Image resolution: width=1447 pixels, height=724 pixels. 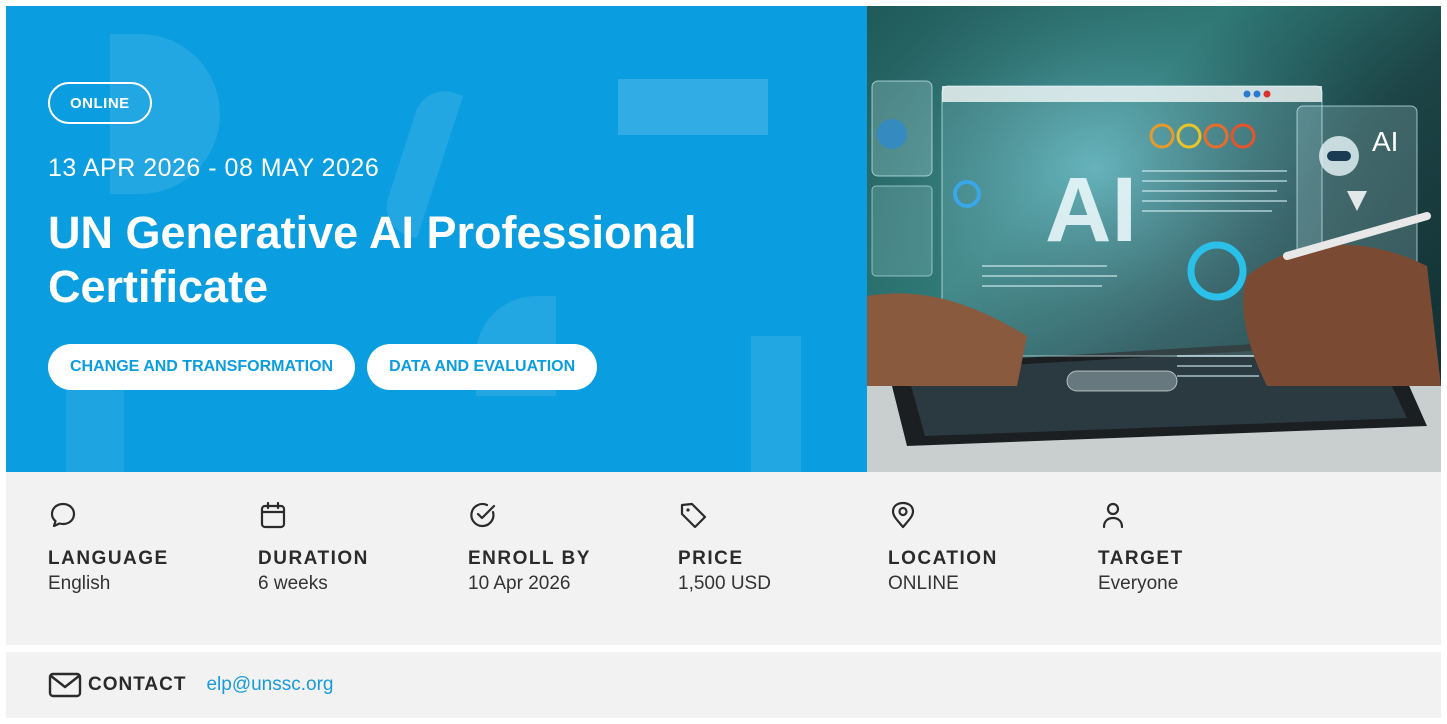 What do you see at coordinates (214, 168) in the screenshot?
I see `course-dates: 13 APR 2026 - 08 MAY 2026` at bounding box center [214, 168].